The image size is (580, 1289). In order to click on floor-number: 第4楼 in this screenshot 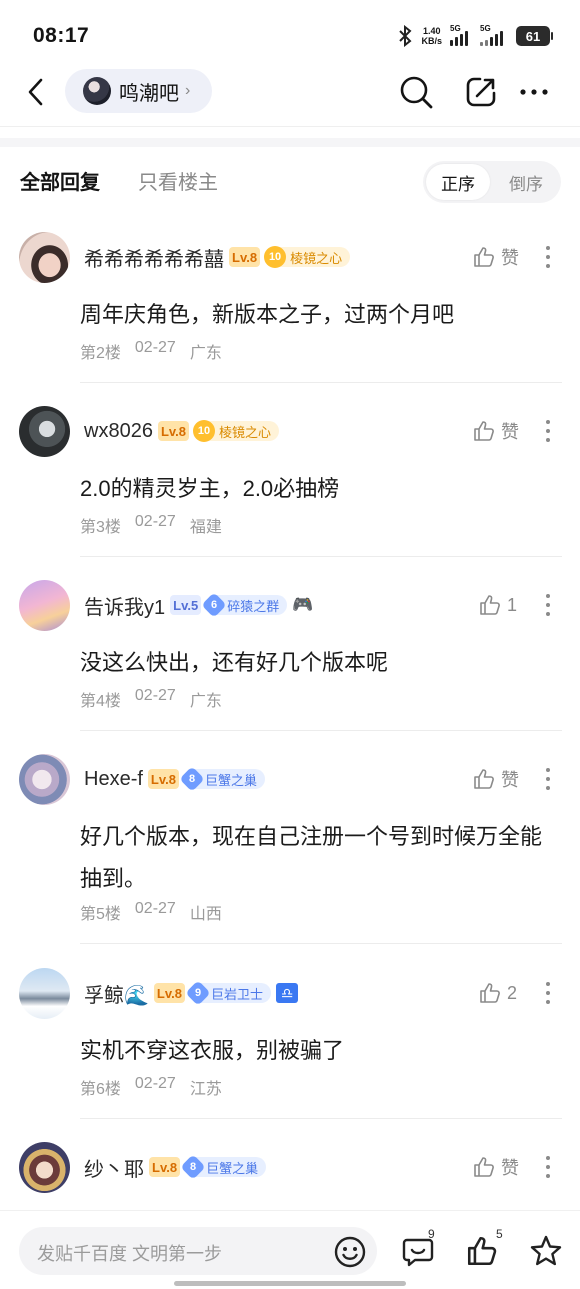, I will do `click(100, 701)`.